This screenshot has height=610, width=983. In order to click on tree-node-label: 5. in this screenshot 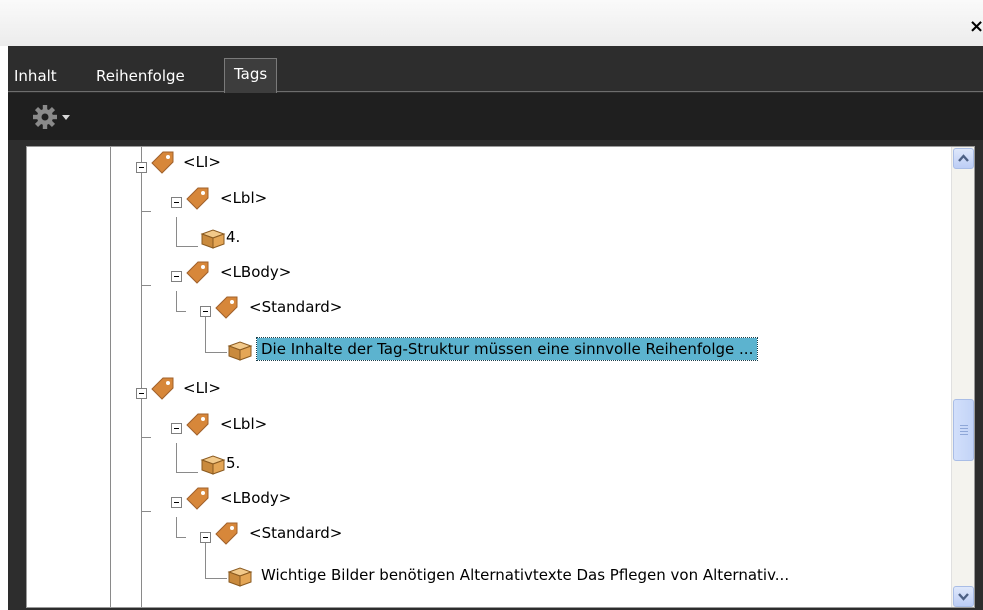, I will do `click(233, 463)`.